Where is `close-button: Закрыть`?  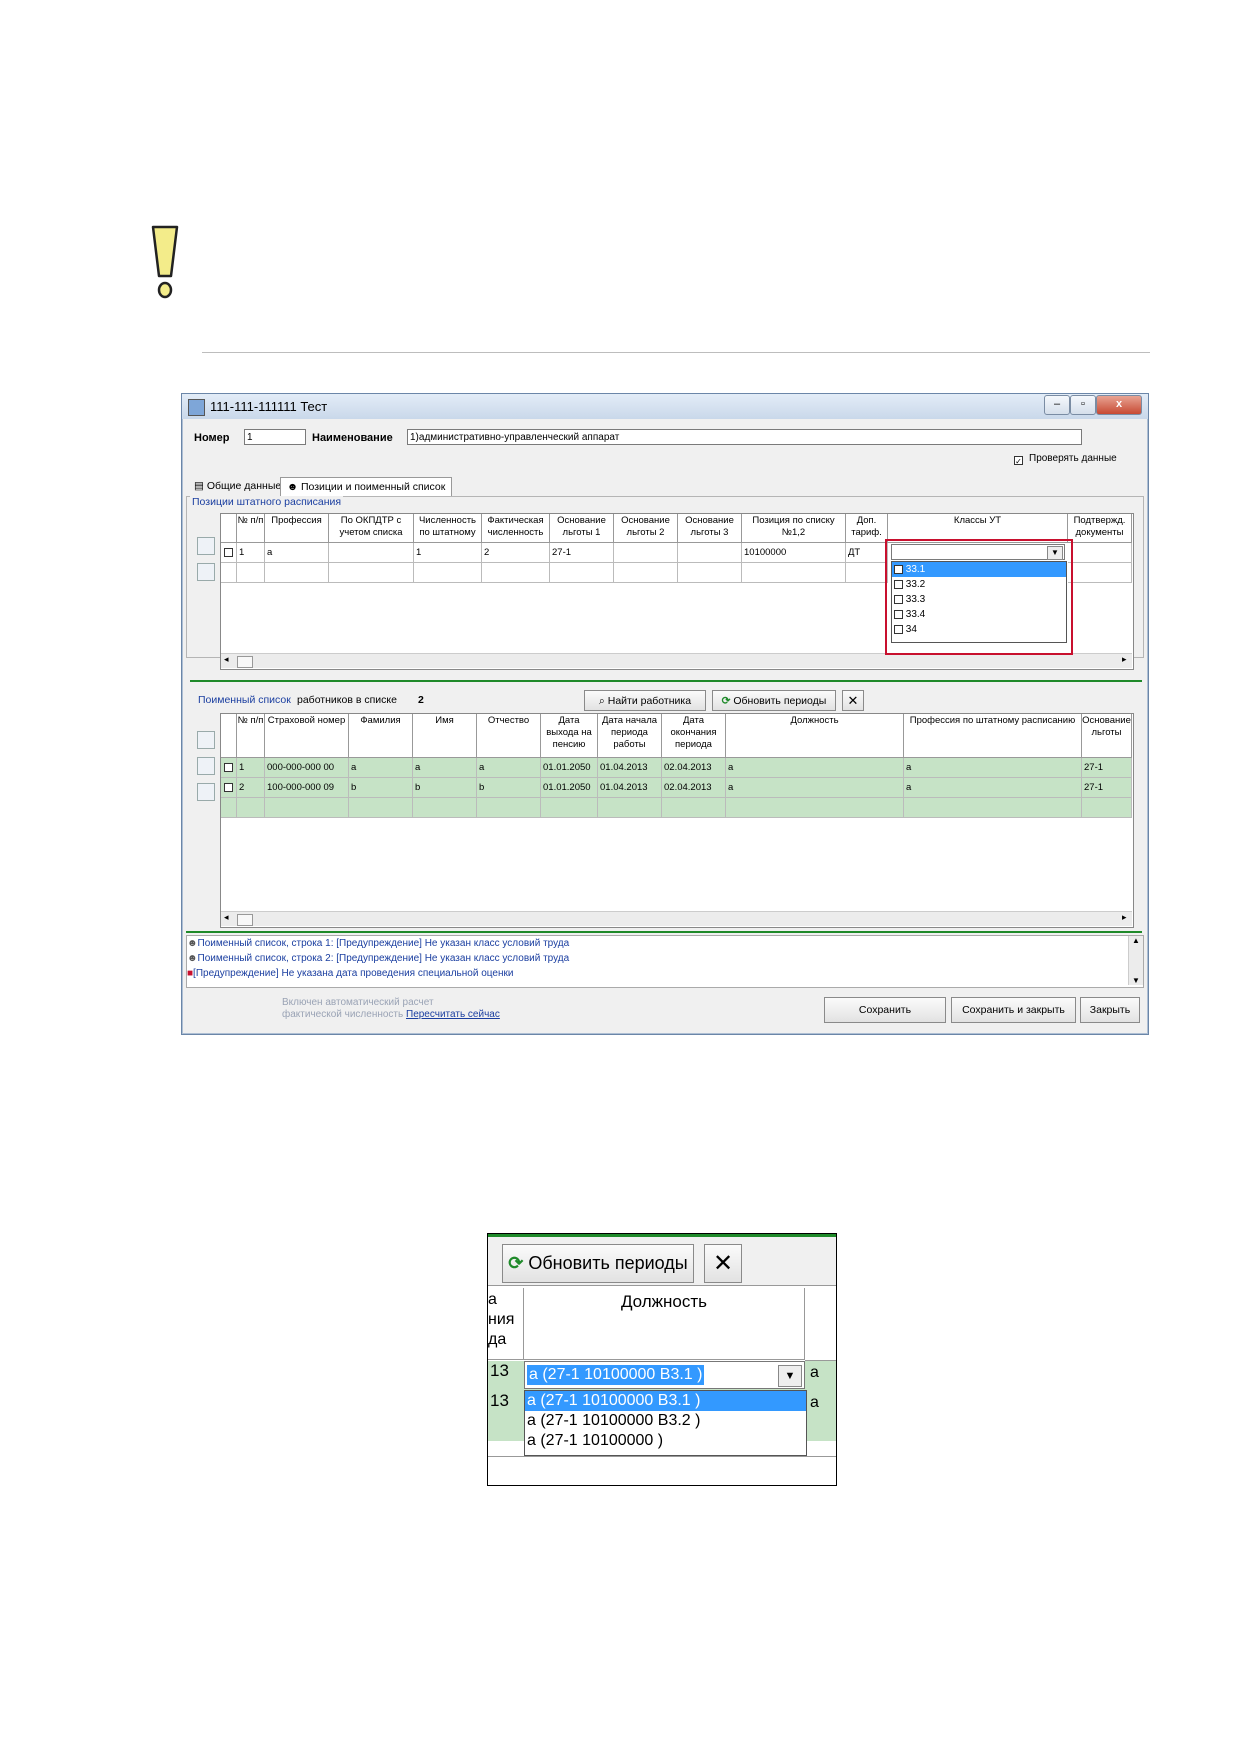
close-button: Закрыть is located at coordinates (1110, 1010).